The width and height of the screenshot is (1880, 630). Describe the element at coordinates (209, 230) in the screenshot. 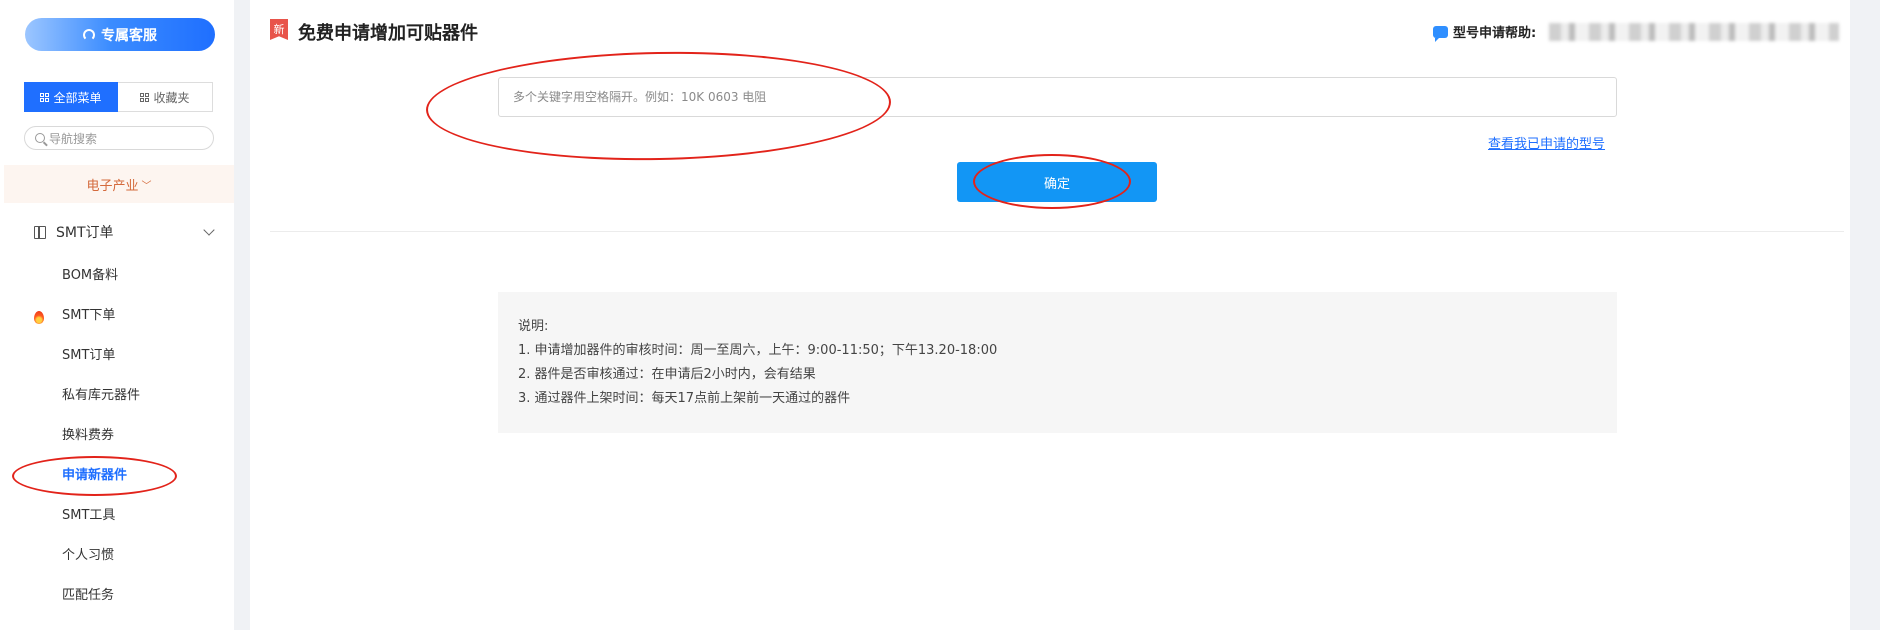

I see `chevron-down-icon` at that location.